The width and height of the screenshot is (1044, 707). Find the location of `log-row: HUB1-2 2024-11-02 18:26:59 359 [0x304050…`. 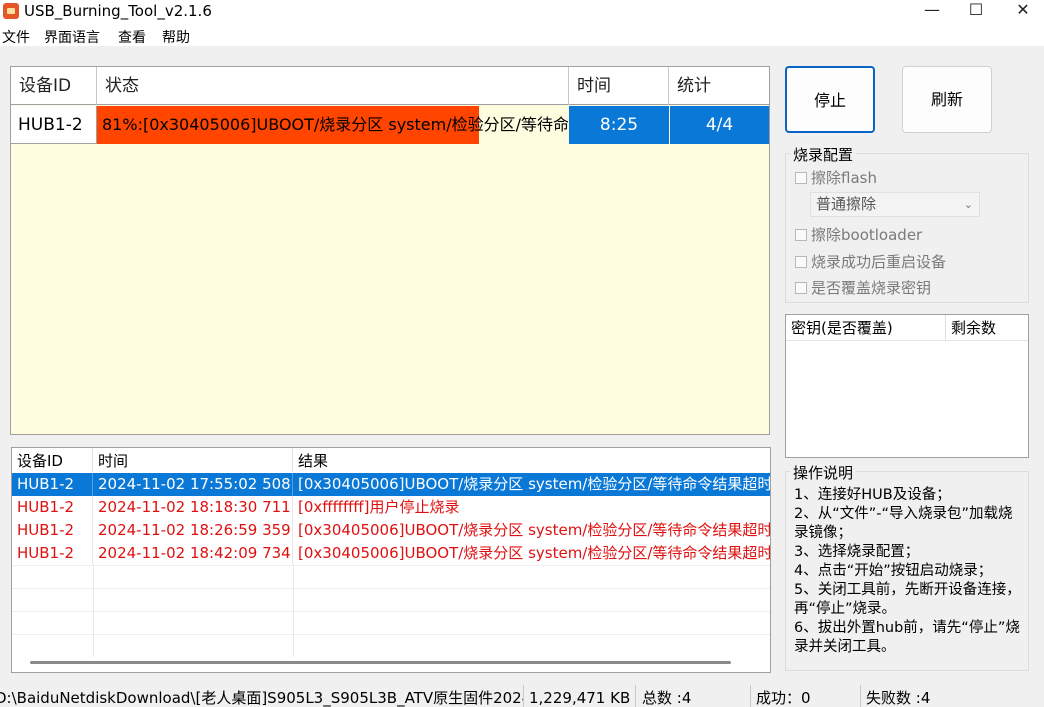

log-row: HUB1-2 2024-11-02 18:26:59 359 [0x304050… is located at coordinates (391, 530).